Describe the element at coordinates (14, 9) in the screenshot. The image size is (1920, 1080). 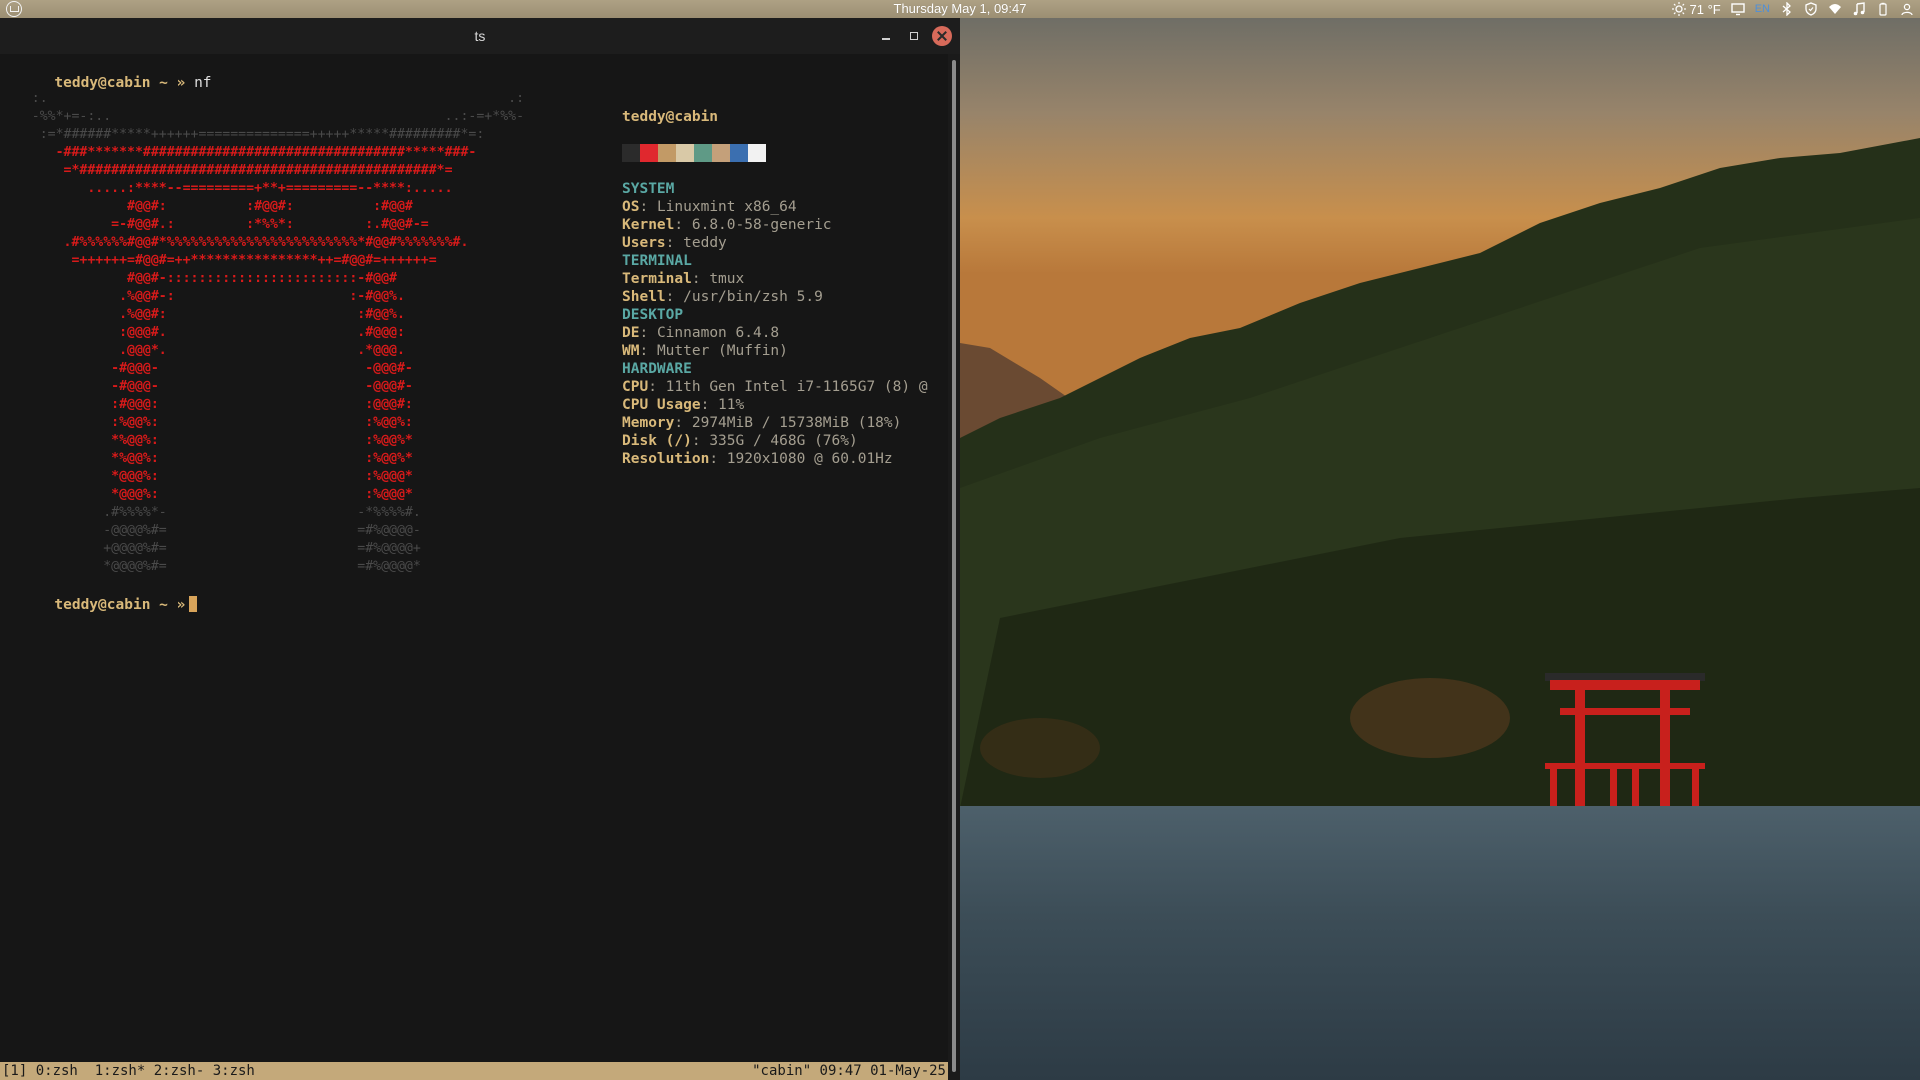
I see `menu-icon` at that location.